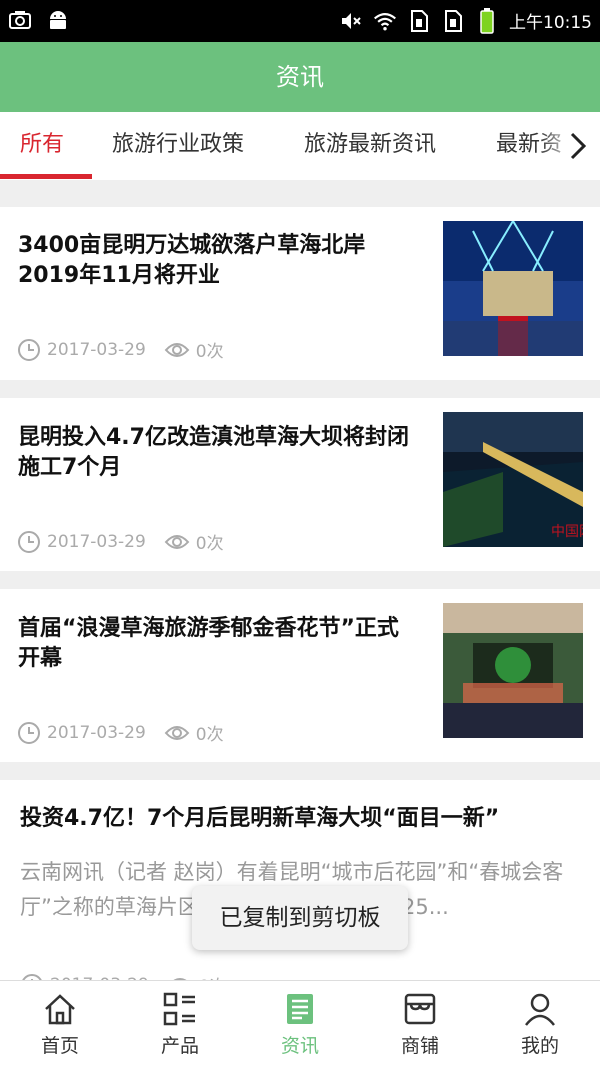 This screenshot has width=600, height=1067. I want to click on copied-toast: 已复制到剪切板, so click(300, 918).